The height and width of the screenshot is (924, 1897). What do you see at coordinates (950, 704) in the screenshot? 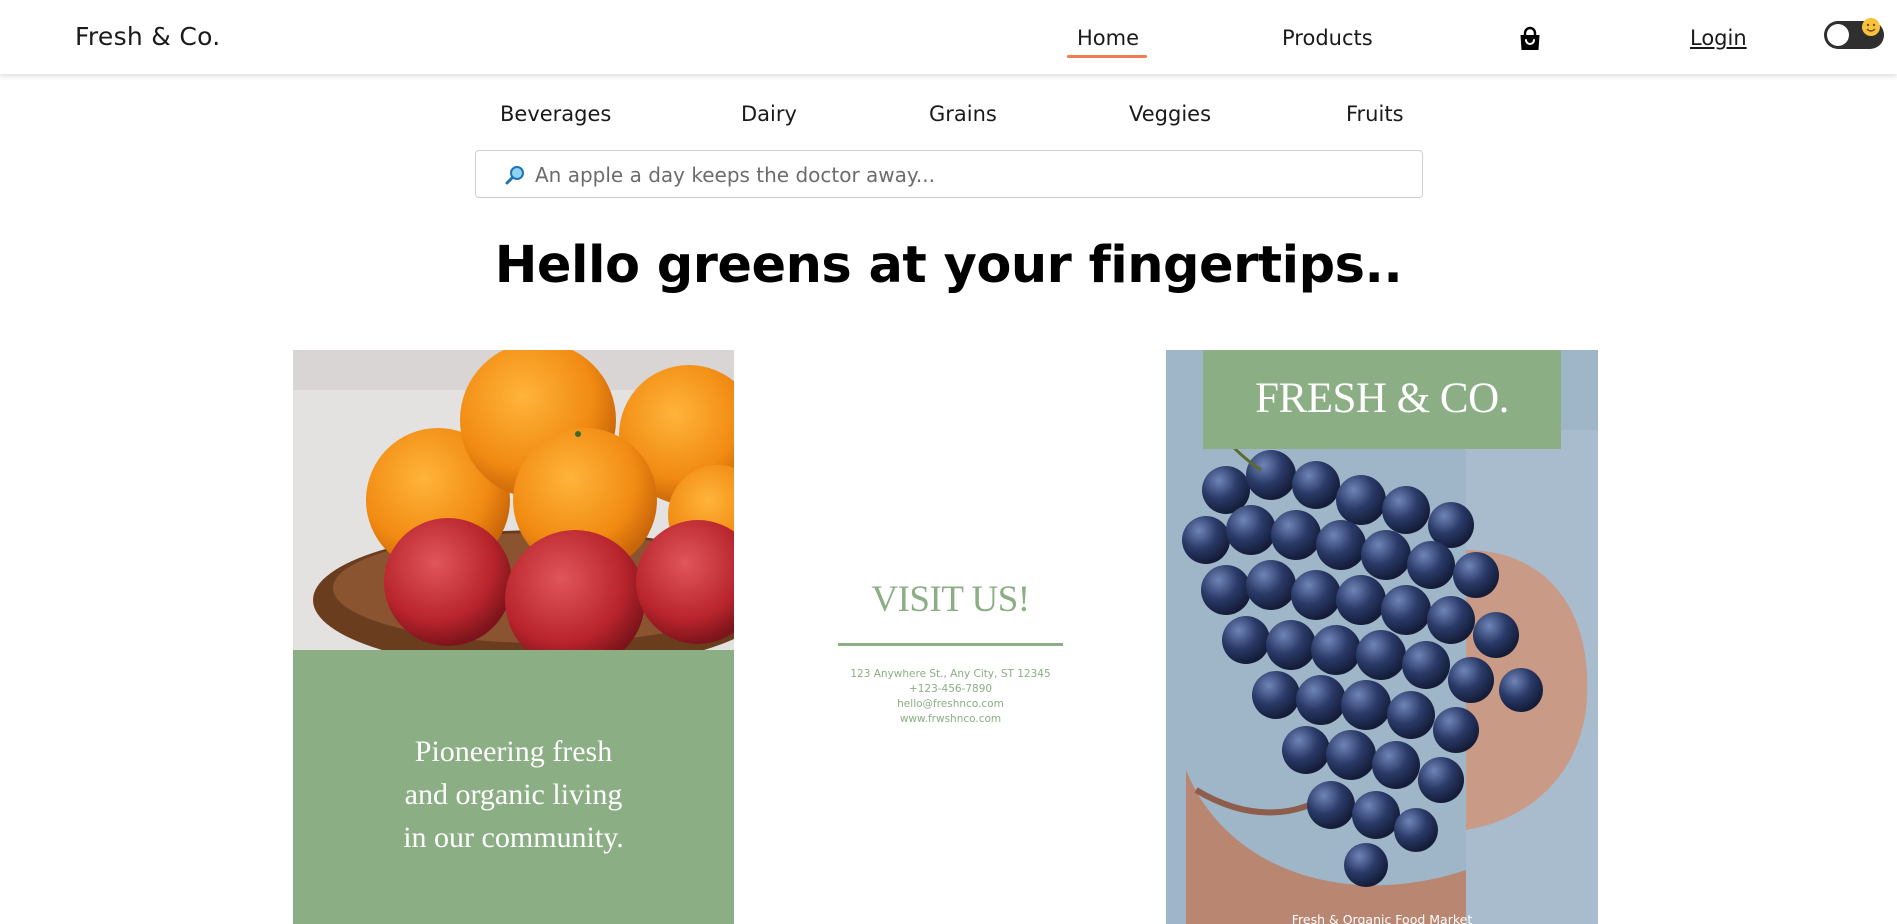
I see `contact-email: hello@freshnco.com` at bounding box center [950, 704].